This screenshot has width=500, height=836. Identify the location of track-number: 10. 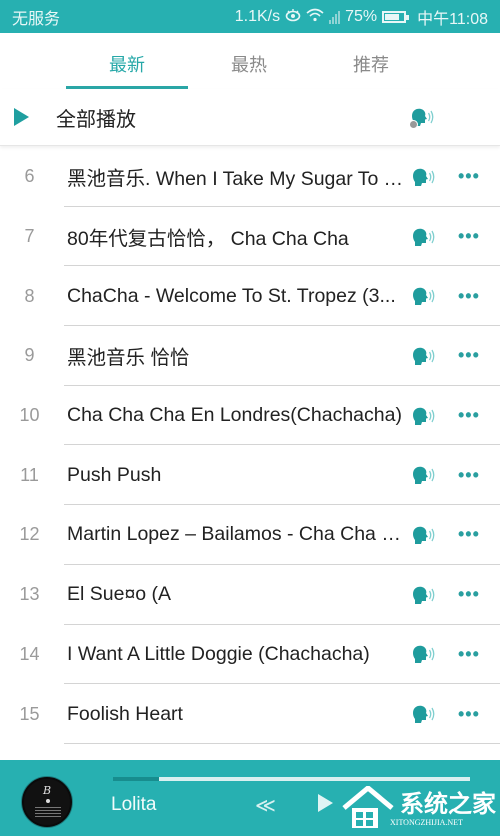
(29, 415).